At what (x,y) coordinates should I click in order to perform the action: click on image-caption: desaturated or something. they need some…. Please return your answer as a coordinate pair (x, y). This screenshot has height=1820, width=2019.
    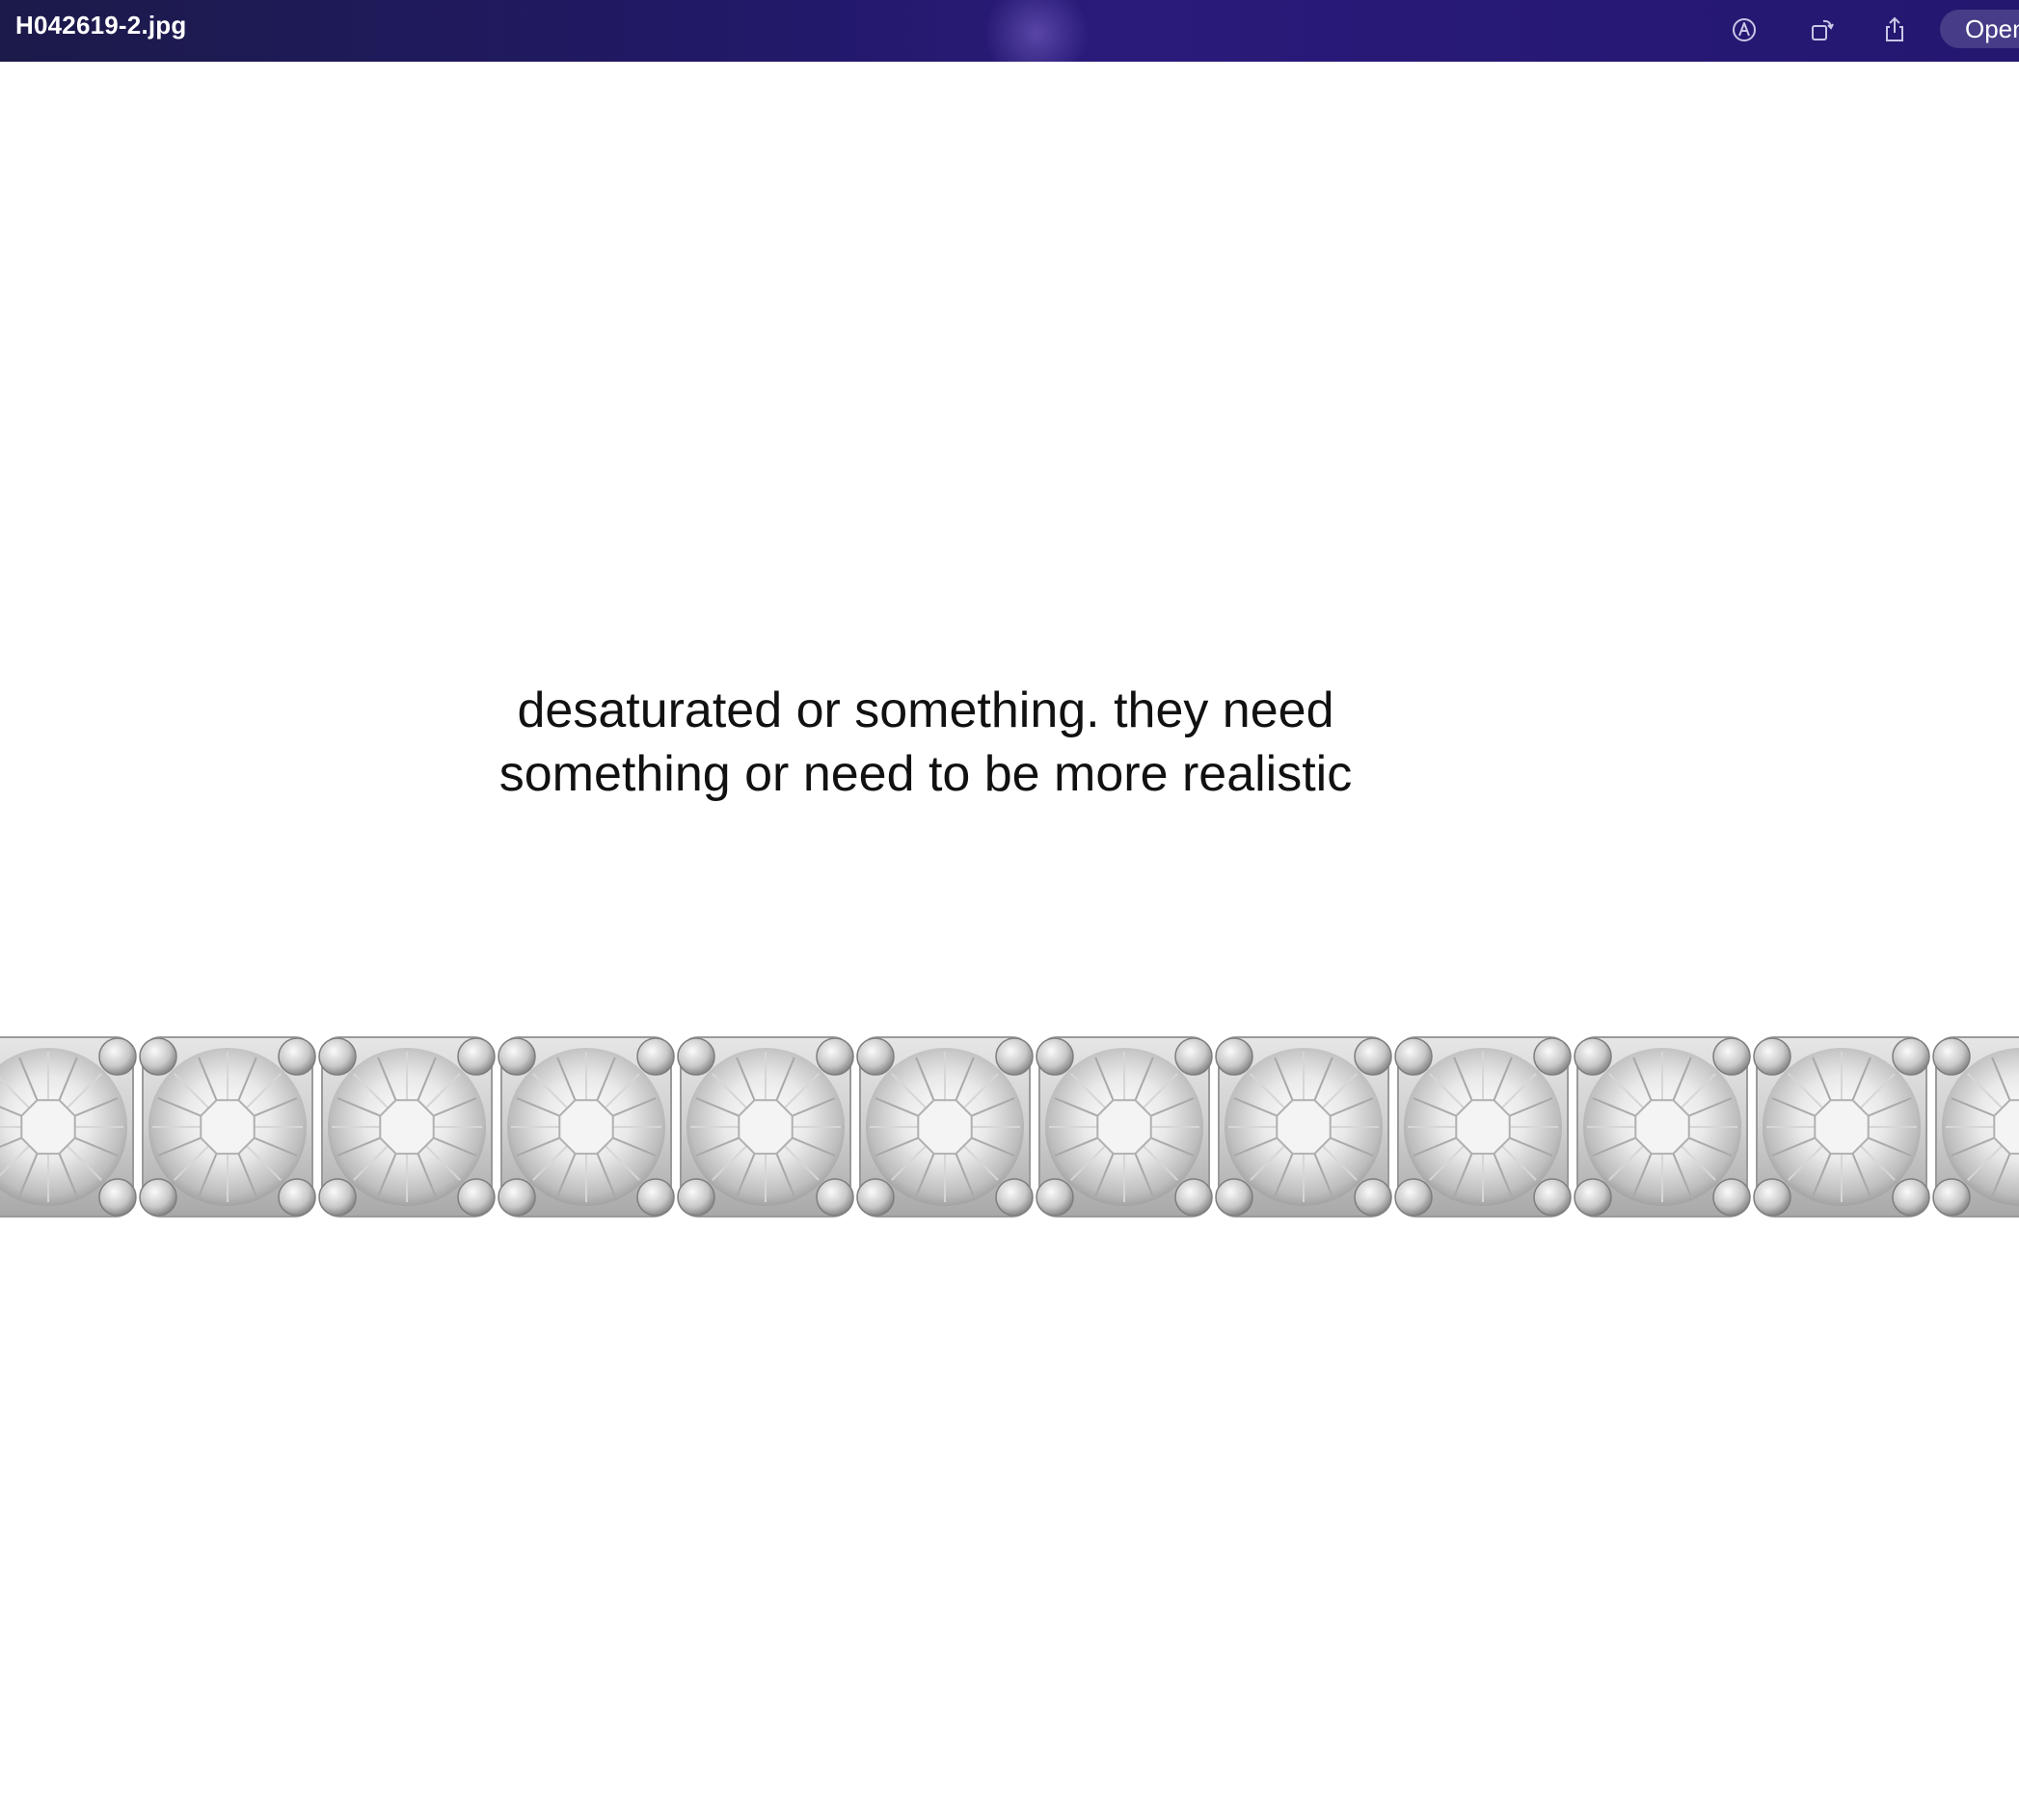
    Looking at the image, I should click on (925, 743).